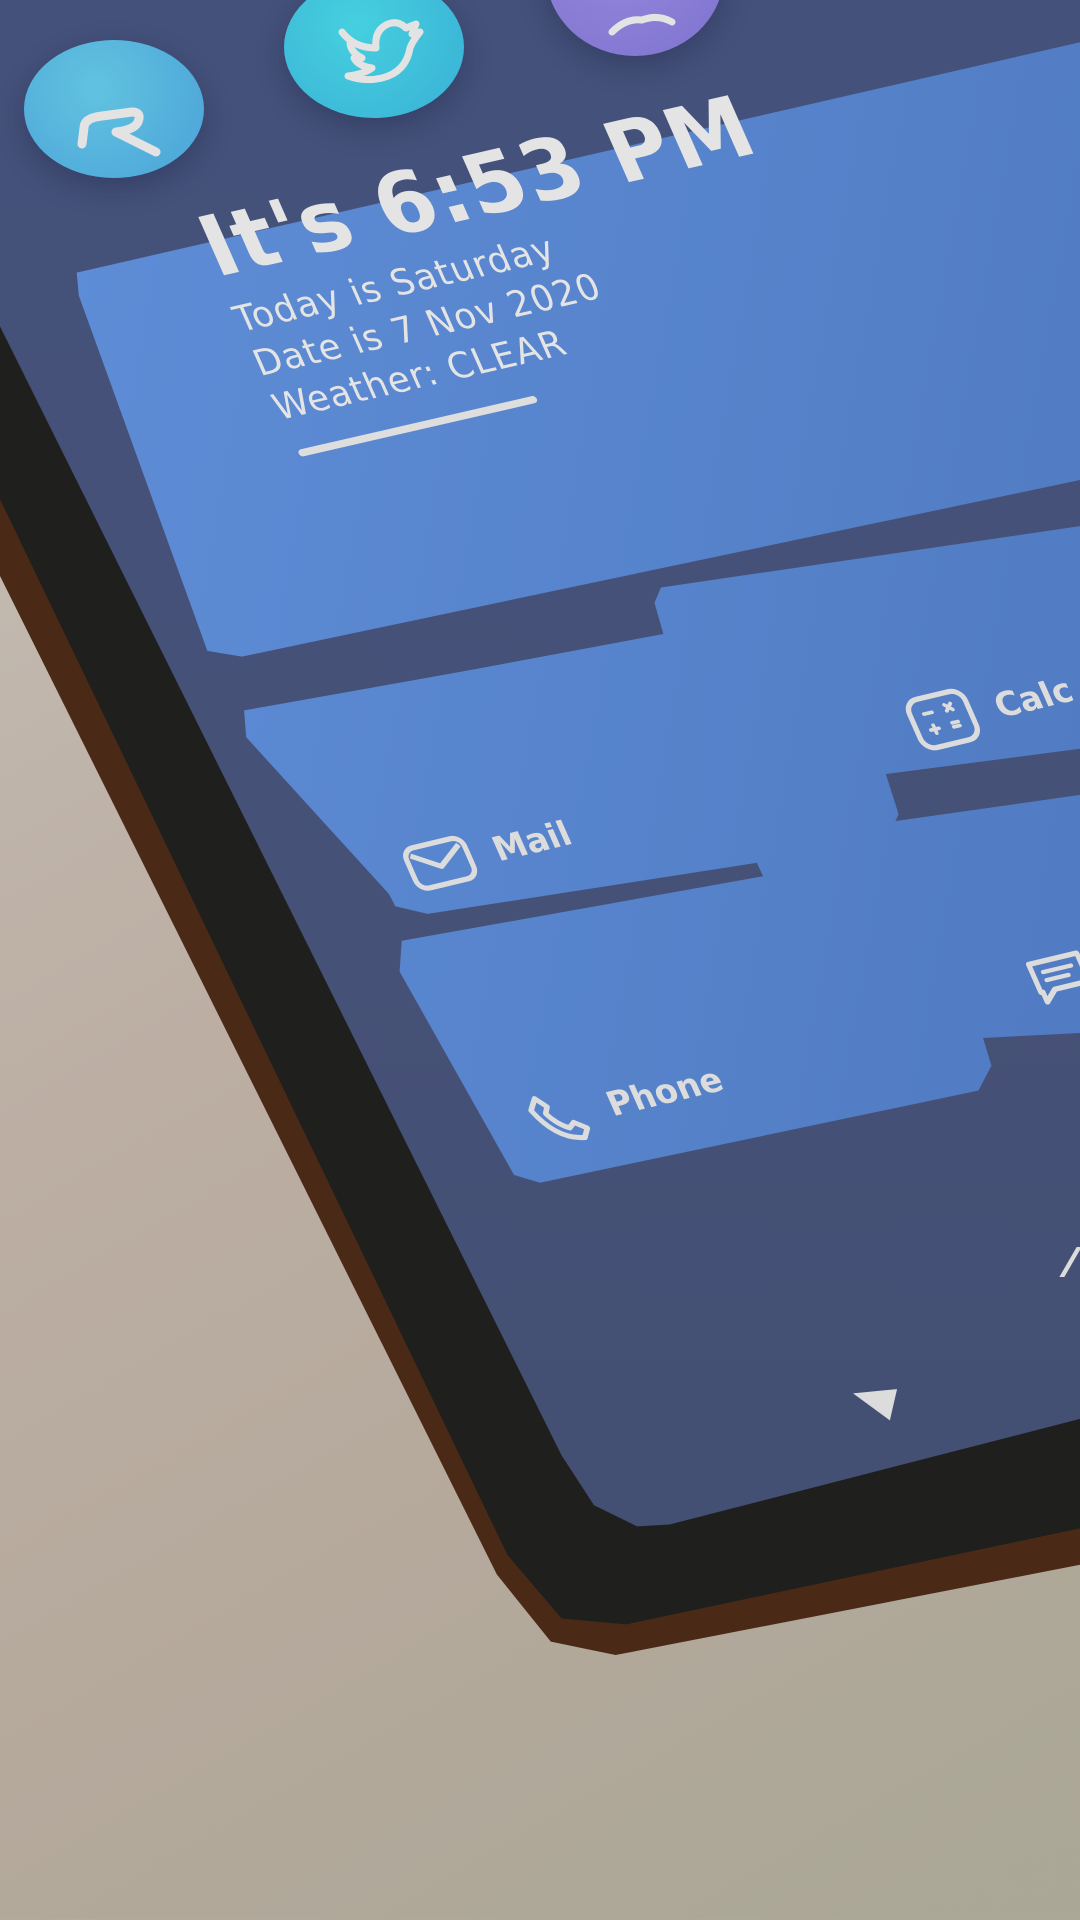 Image resolution: width=1080 pixels, height=1920 pixels. What do you see at coordinates (642, 24) in the screenshot?
I see `discord-icon` at bounding box center [642, 24].